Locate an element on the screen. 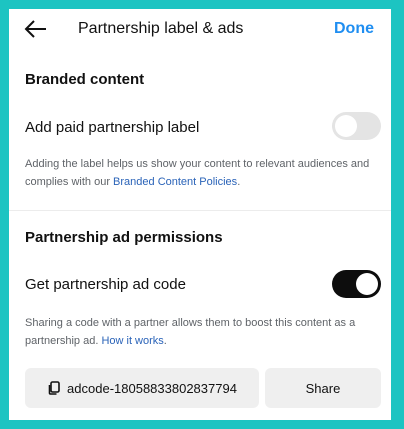 The width and height of the screenshot is (404, 429). ad-code-help-suffix: . is located at coordinates (165, 341).